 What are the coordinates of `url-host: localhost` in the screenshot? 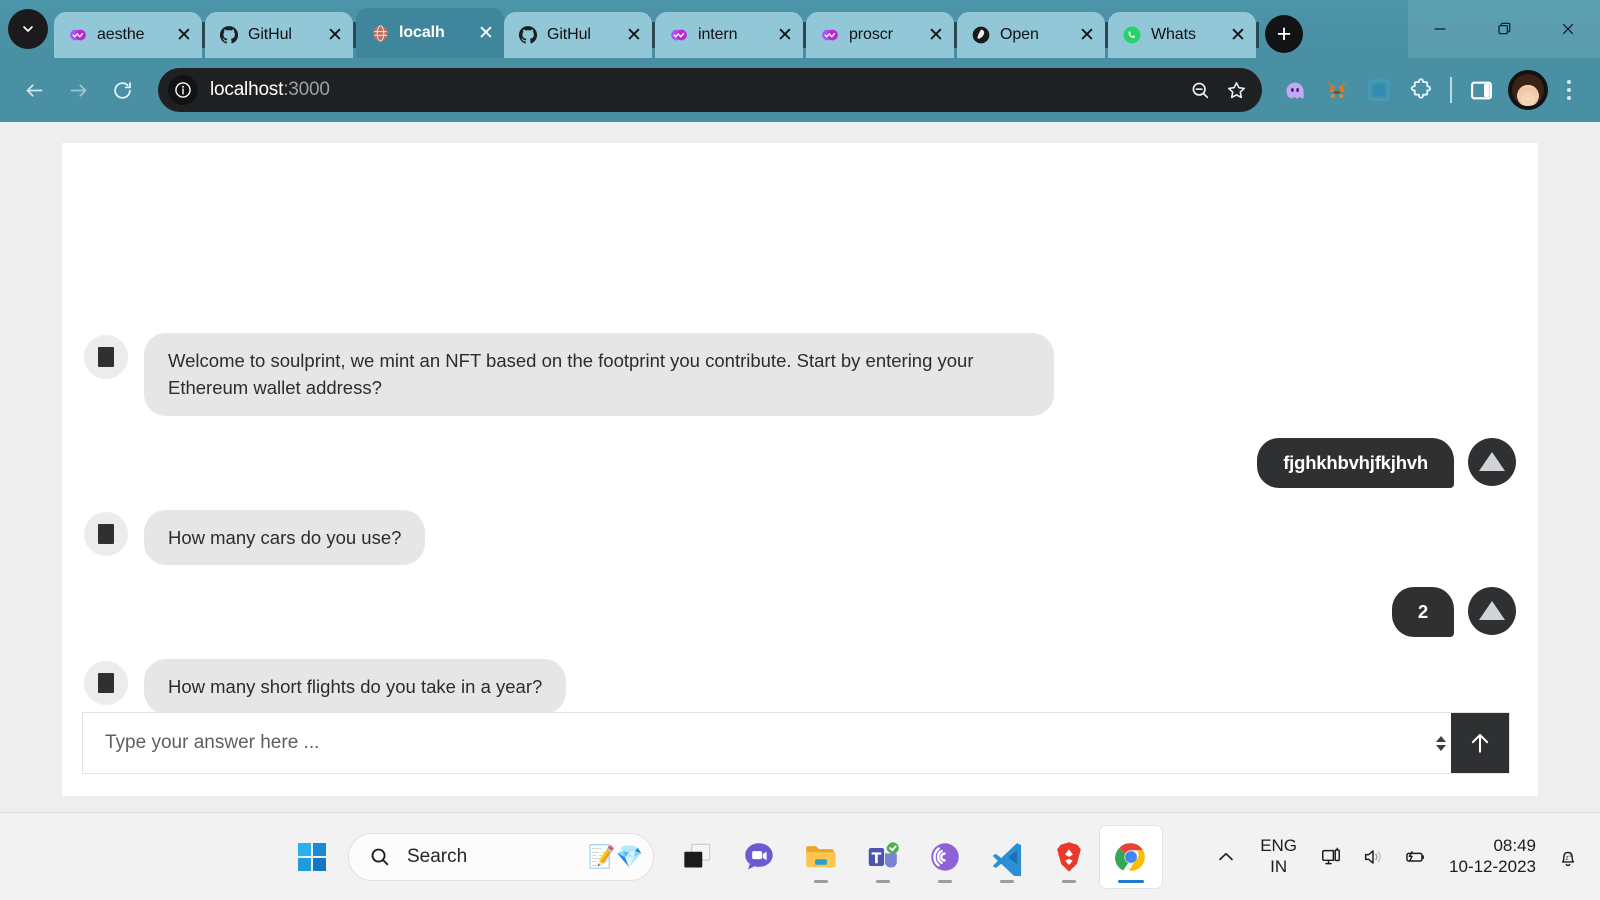 It's located at (247, 89).